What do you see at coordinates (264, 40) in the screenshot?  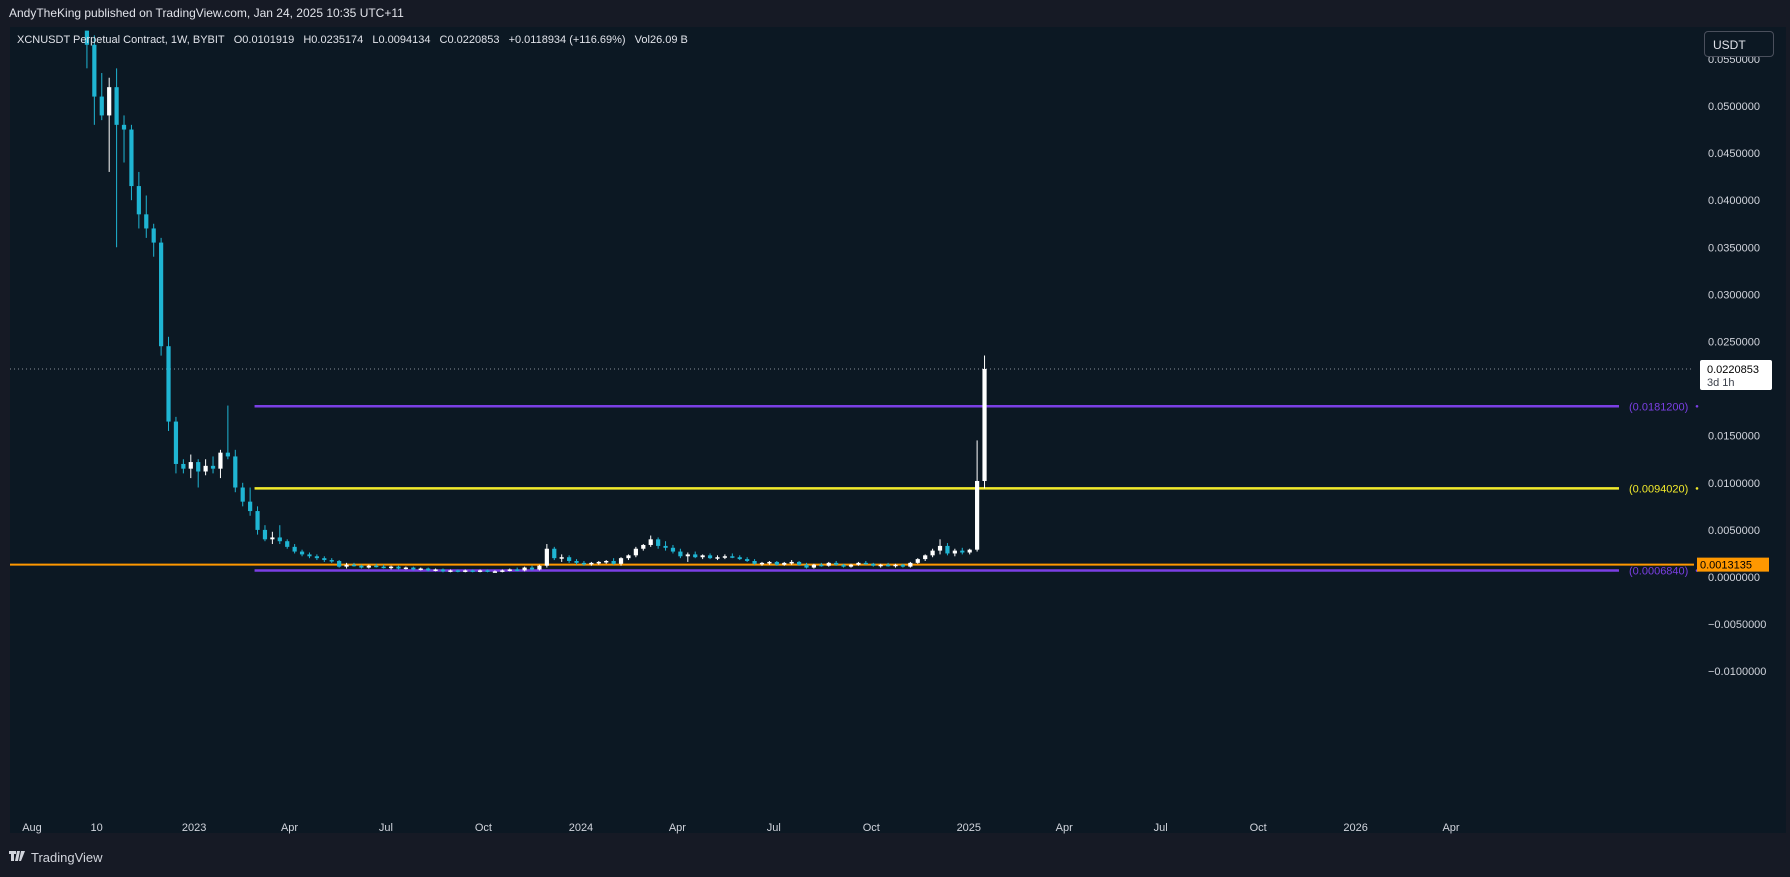 I see `legend-open: O0.0101919` at bounding box center [264, 40].